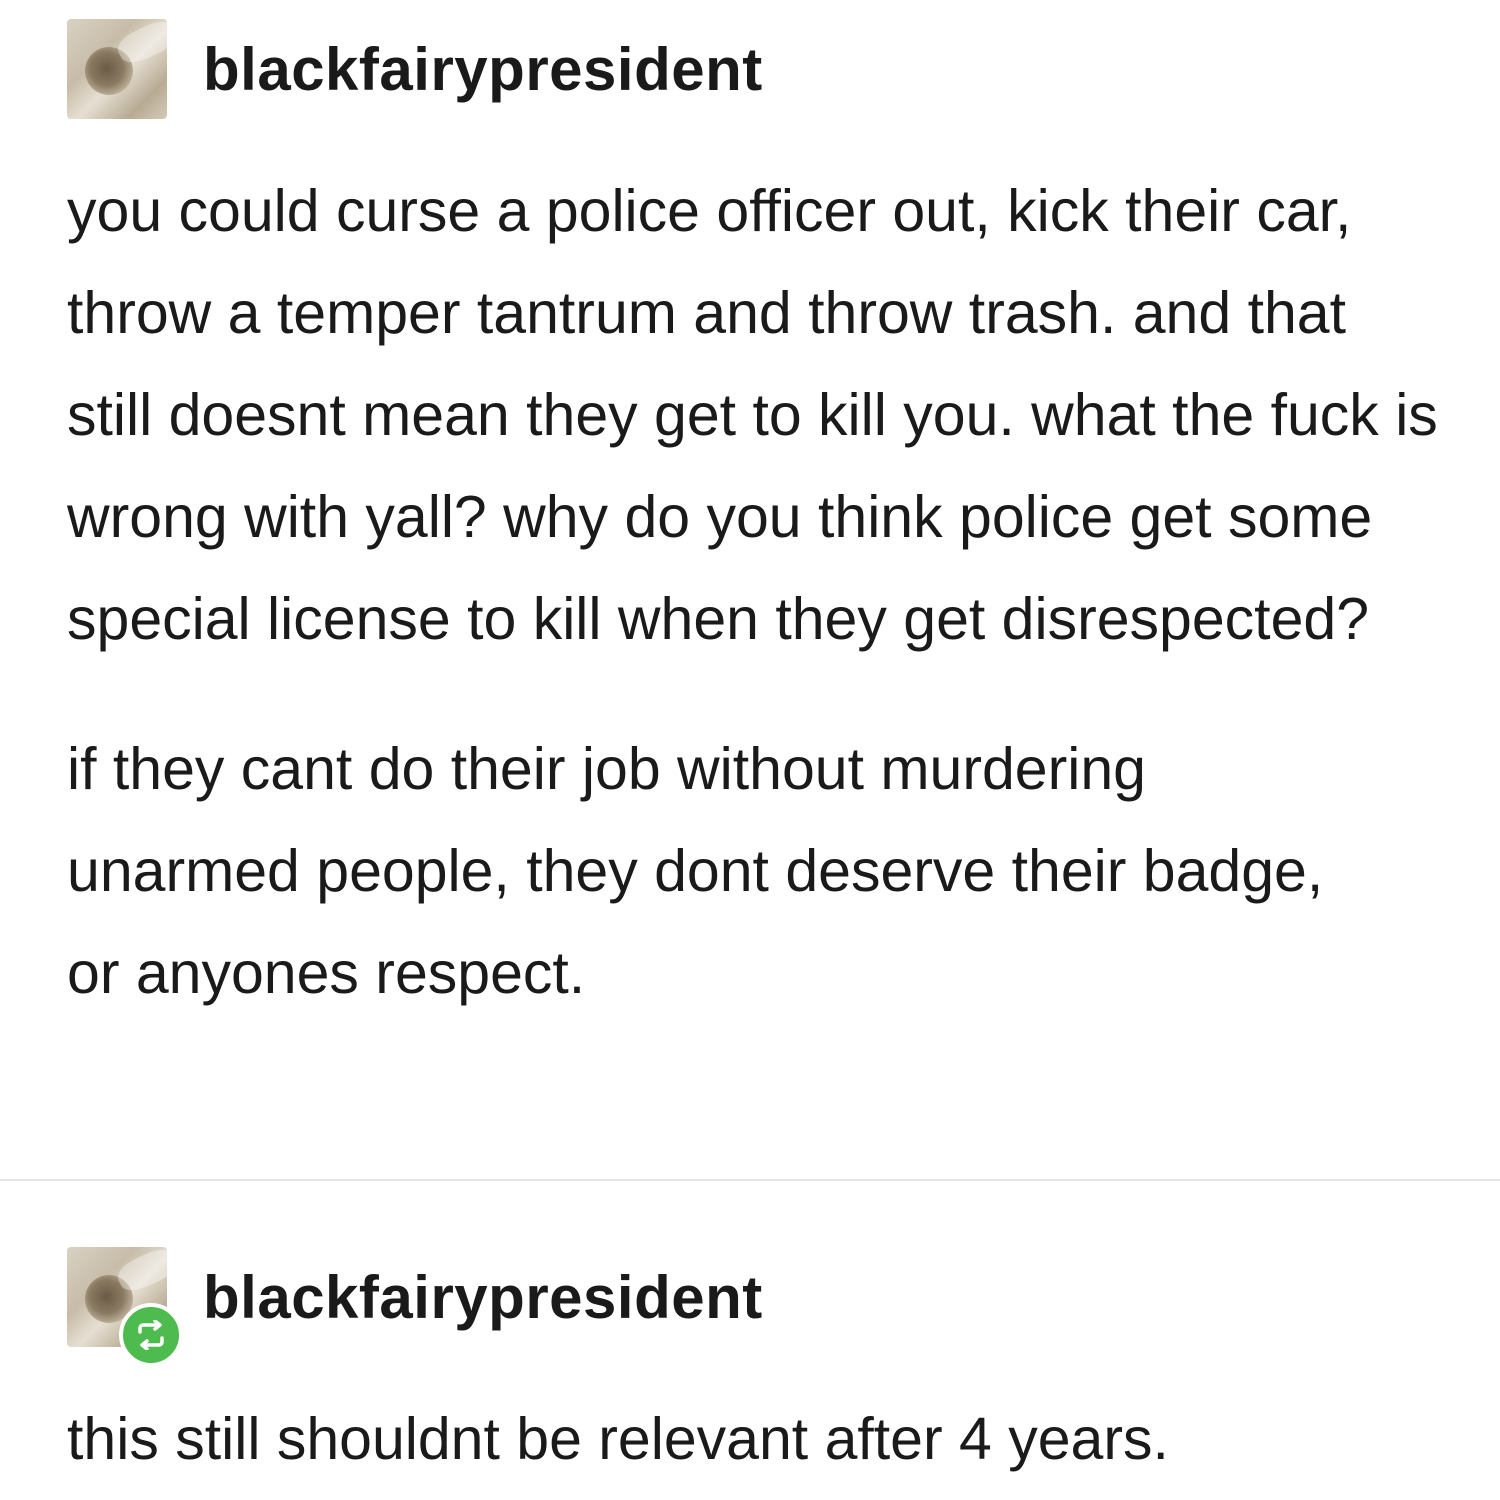  I want to click on reblog-icon, so click(151, 1335).